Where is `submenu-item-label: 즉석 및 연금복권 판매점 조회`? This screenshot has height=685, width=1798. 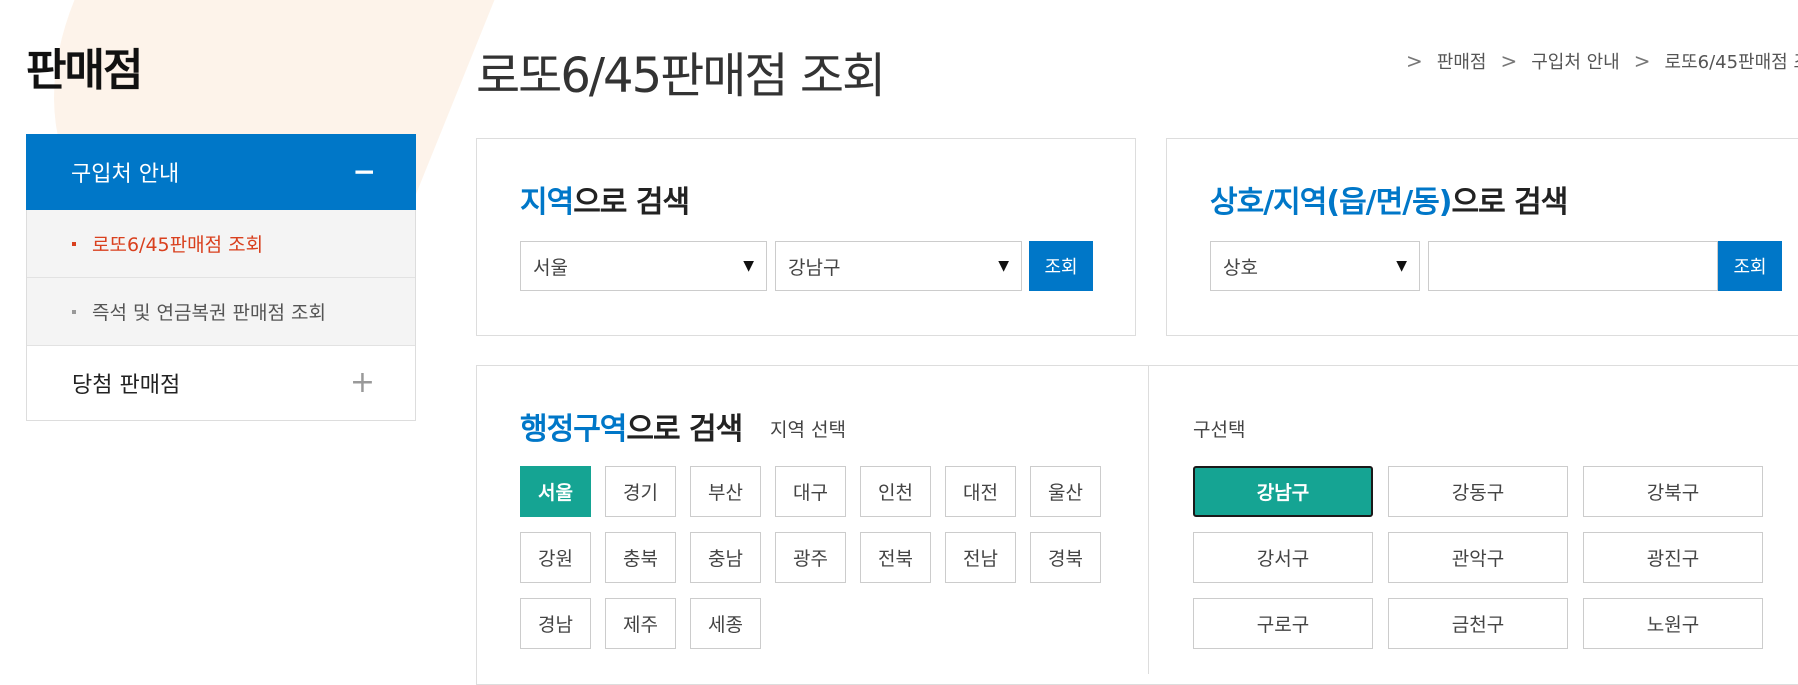
submenu-item-label: 즉석 및 연금복권 판매점 조회 is located at coordinates (209, 313).